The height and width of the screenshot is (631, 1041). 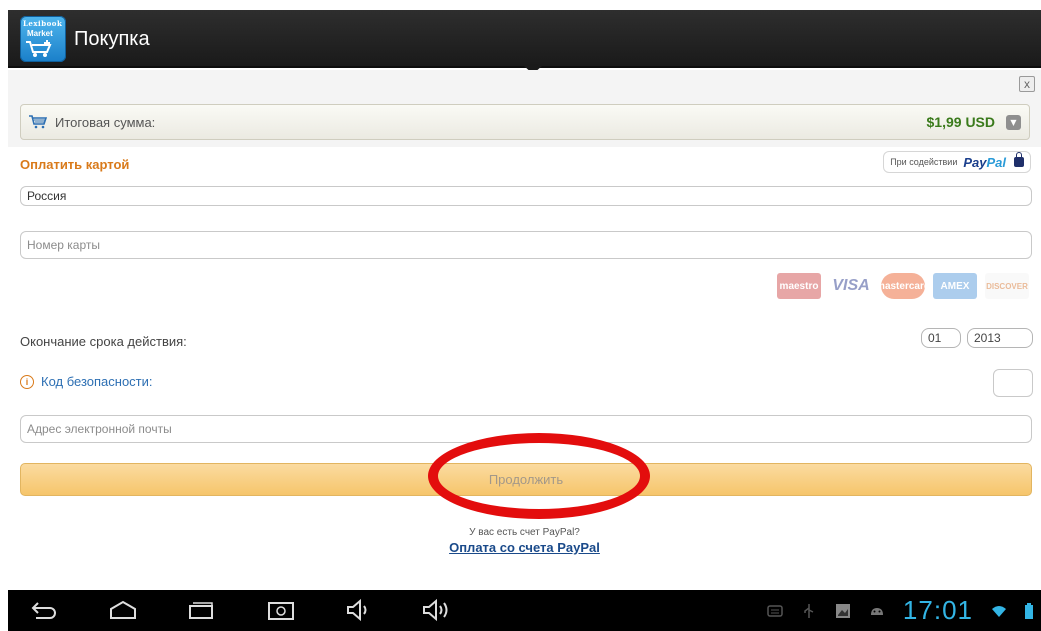 I want to click on volume-up-icon, so click(x=437, y=610).